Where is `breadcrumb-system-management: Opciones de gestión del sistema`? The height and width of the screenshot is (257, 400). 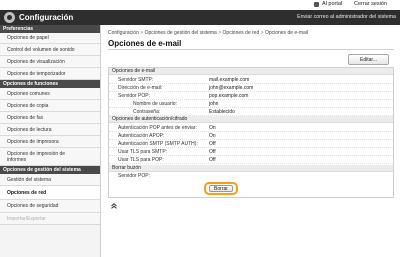 breadcrumb-system-management: Opciones de gestión del sistema is located at coordinates (181, 33).